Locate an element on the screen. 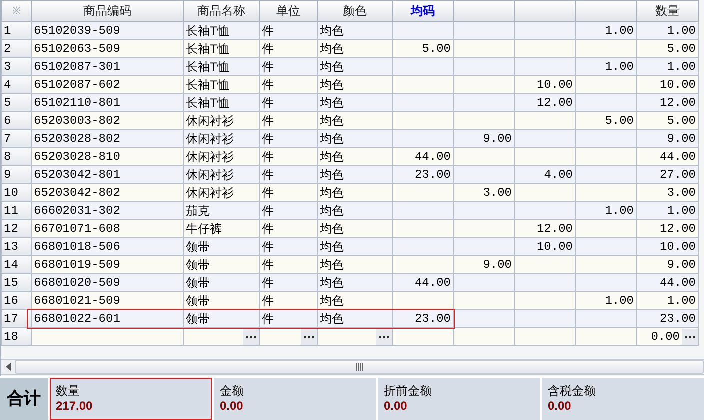 This screenshot has height=420, width=704. table-cell-text: 65102039-509 is located at coordinates (77, 30).